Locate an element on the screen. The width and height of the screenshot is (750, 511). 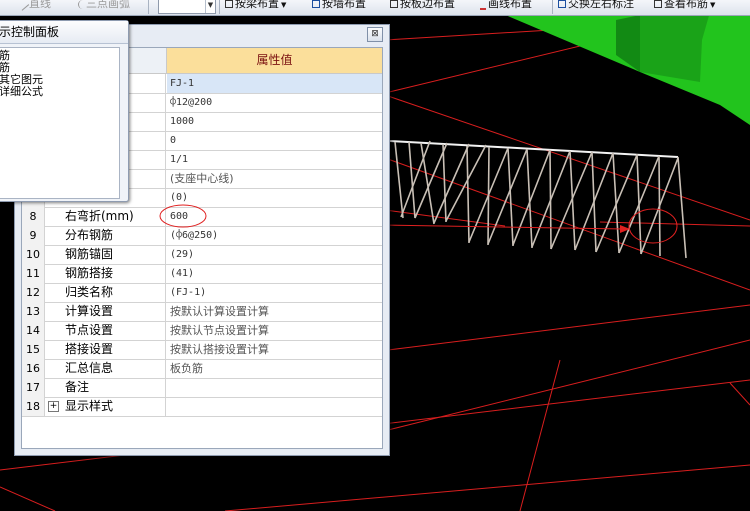
property-name: 计算设置 is located at coordinates (105, 311).